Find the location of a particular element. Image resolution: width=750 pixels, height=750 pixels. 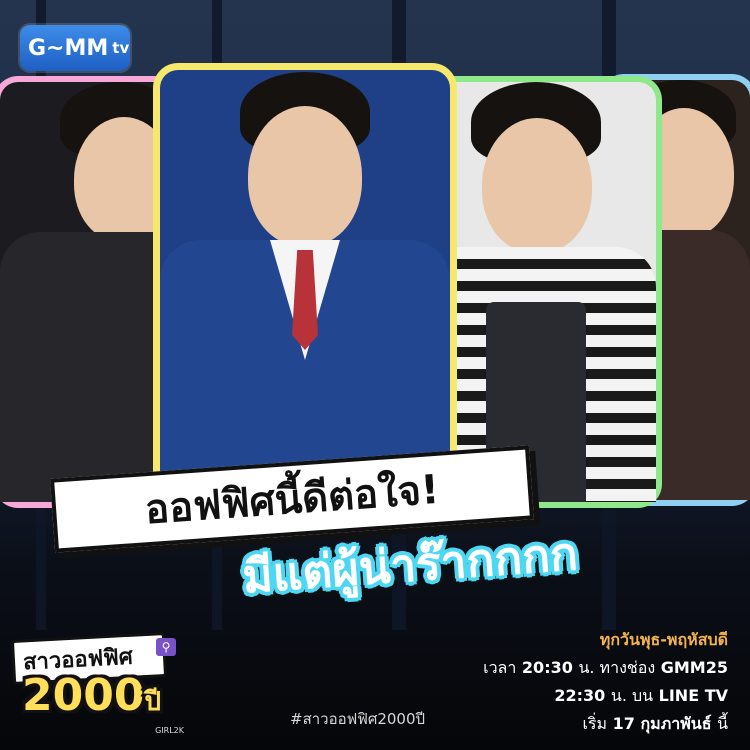

schedule-date: 17 กุมภาพันธ์ is located at coordinates (662, 723).